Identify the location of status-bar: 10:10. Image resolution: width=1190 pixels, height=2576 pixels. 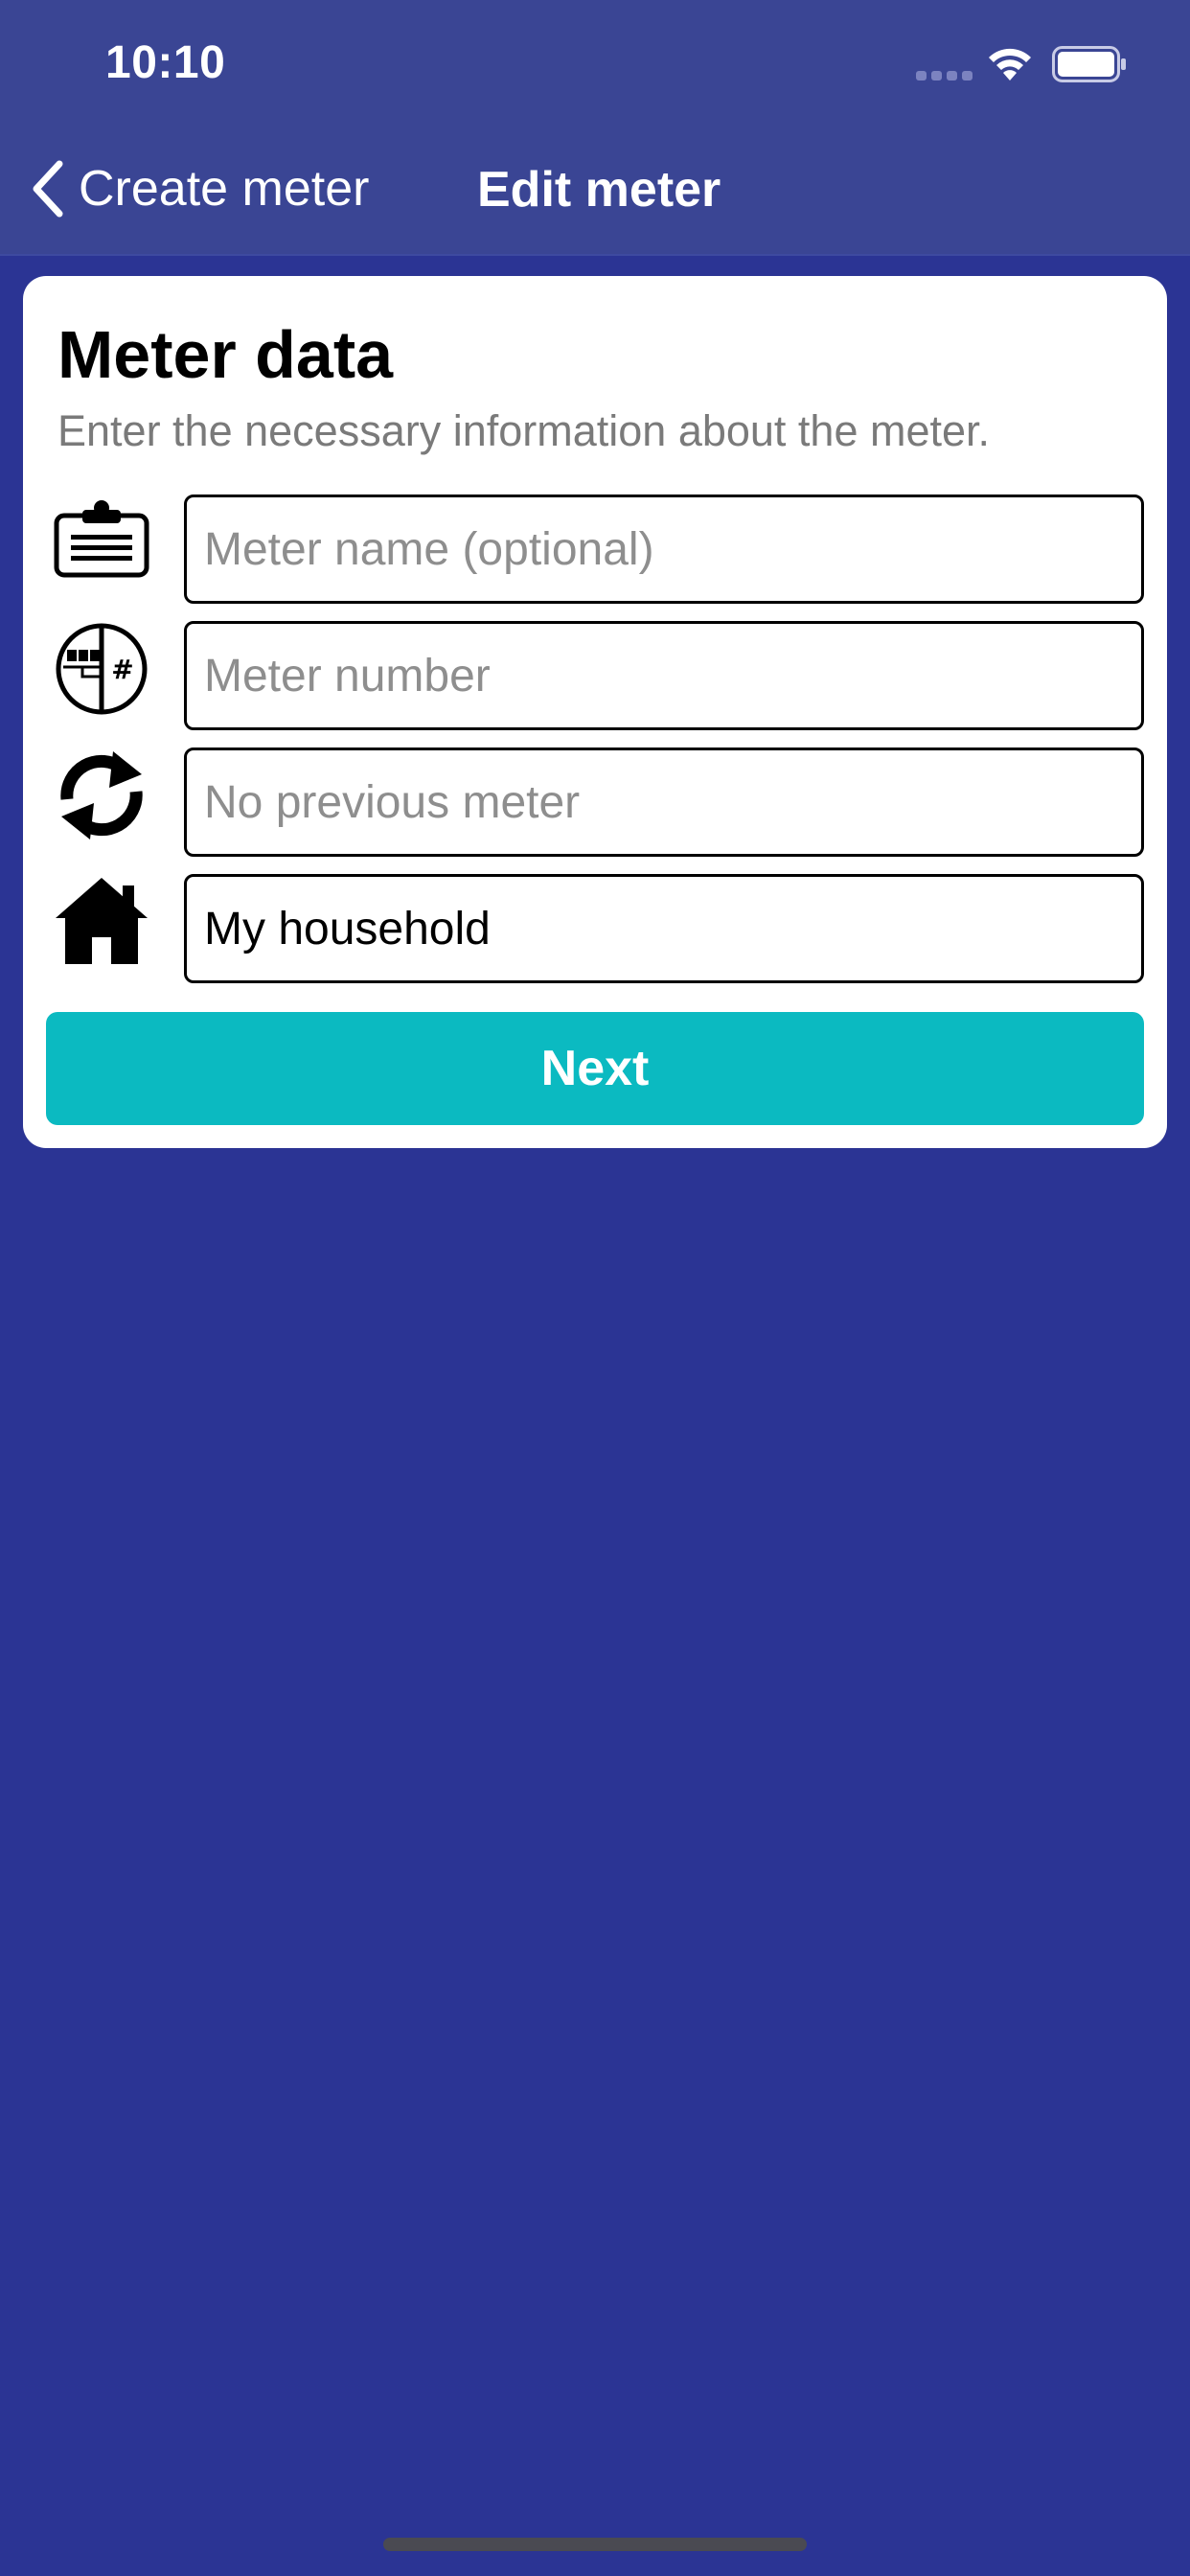
(595, 63).